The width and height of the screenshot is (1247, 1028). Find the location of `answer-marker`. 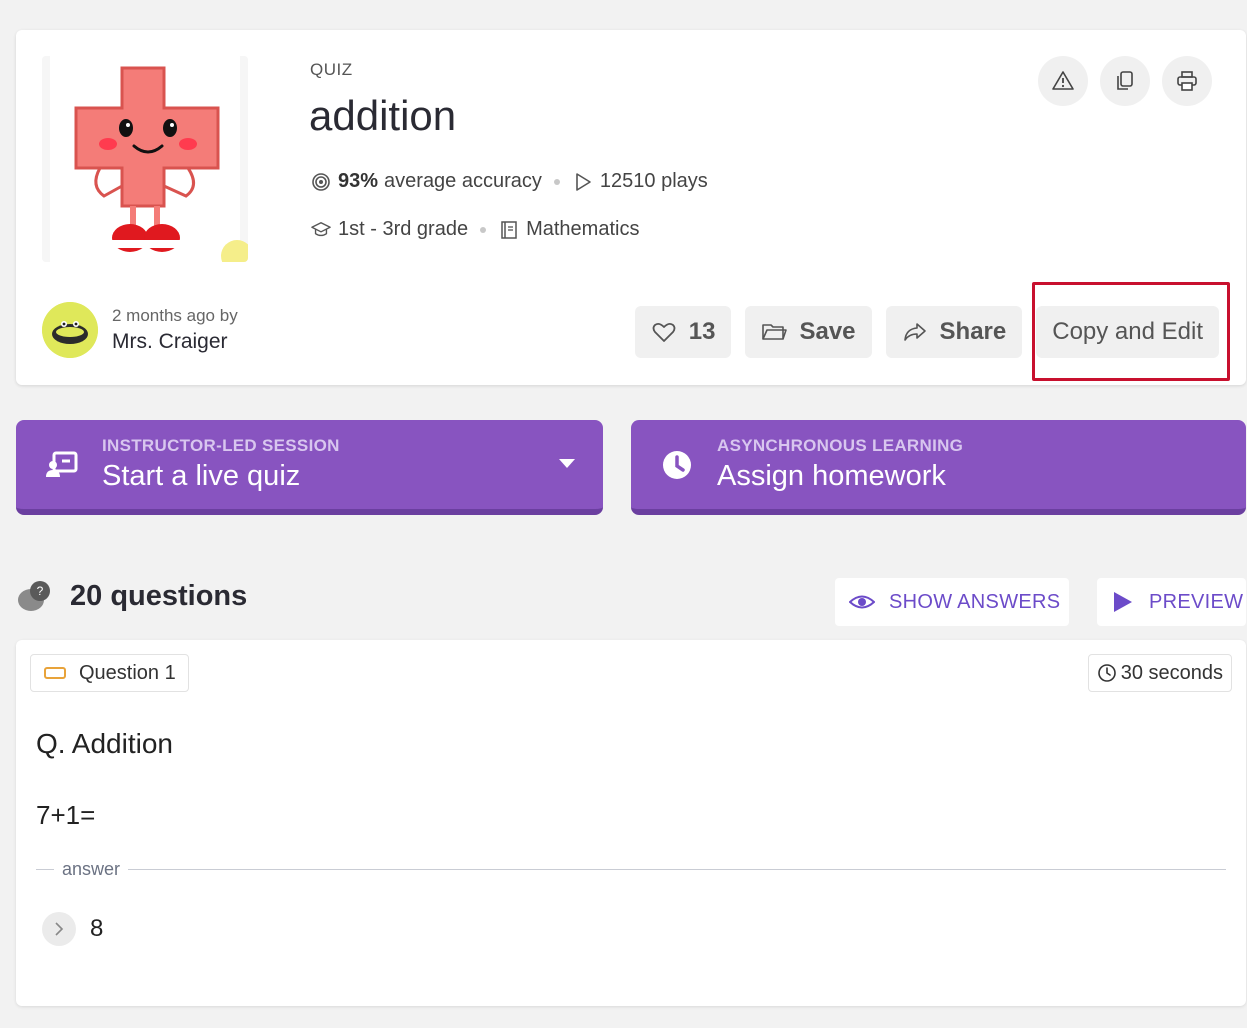

answer-marker is located at coordinates (59, 929).